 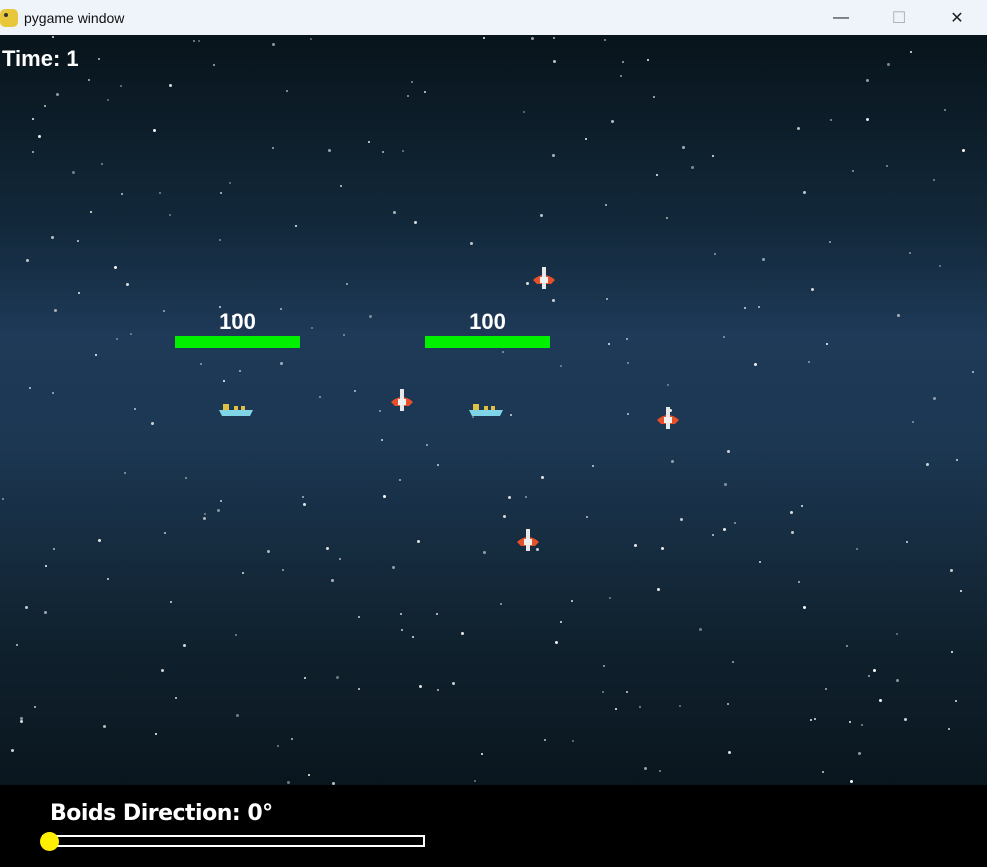 I want to click on slider-label: Boids Direction: 0°, so click(x=161, y=813).